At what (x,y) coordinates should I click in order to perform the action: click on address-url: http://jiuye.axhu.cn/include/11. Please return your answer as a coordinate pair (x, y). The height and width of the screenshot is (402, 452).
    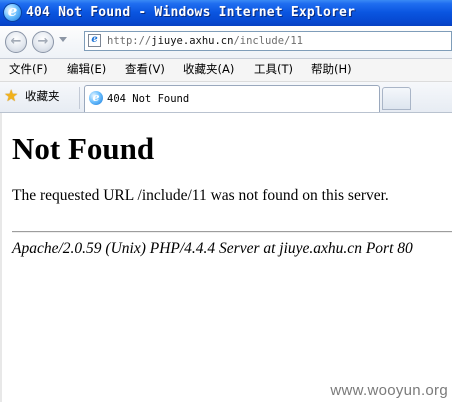
    Looking at the image, I should click on (205, 41).